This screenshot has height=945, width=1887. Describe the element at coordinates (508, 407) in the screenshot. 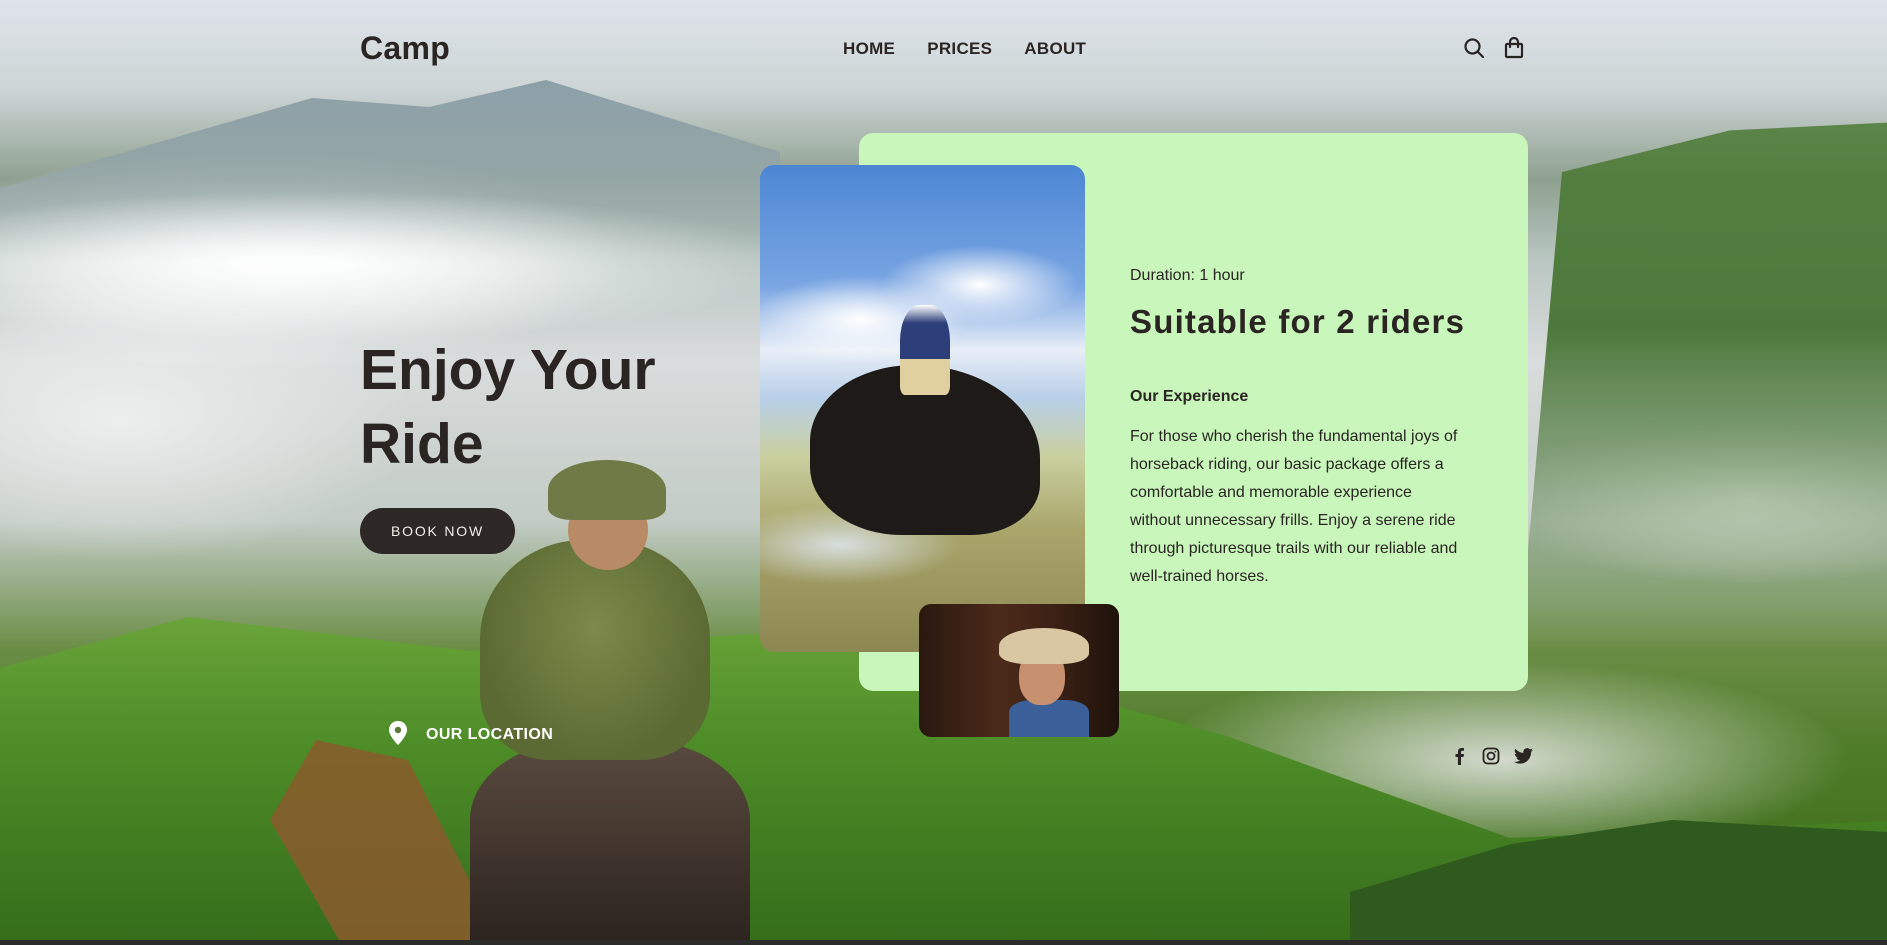

I see `hero-title: Enjoy Your Ride` at that location.